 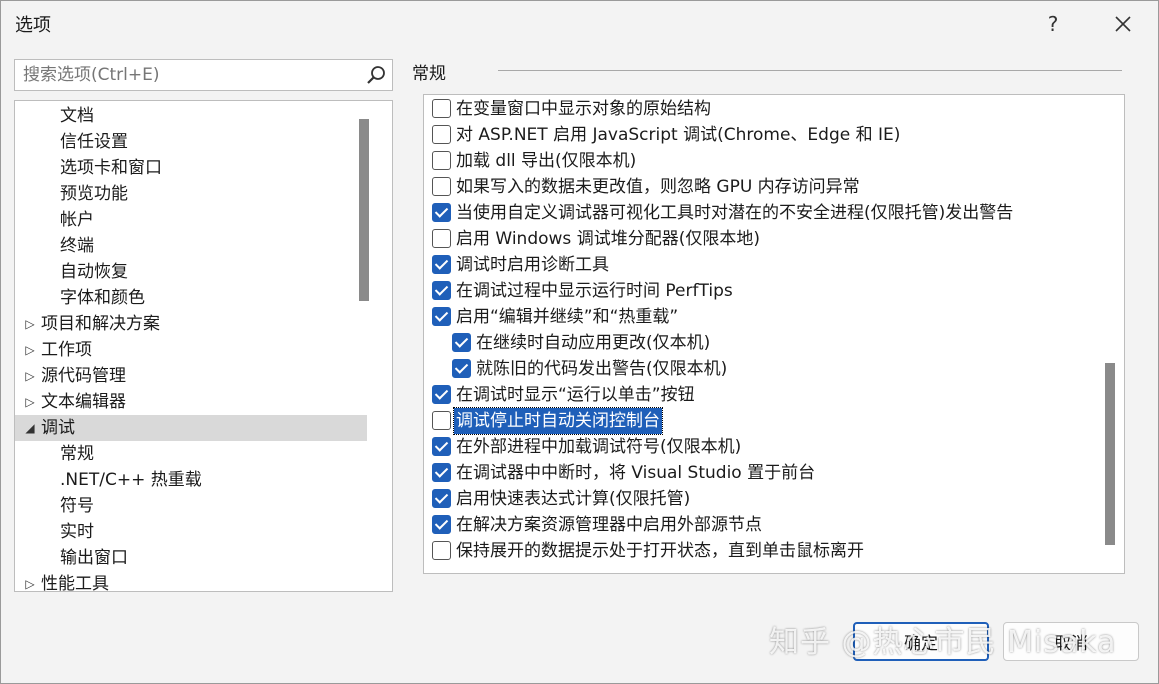 I want to click on tree-item: ▷ 源代码管理, so click(x=191, y=376).